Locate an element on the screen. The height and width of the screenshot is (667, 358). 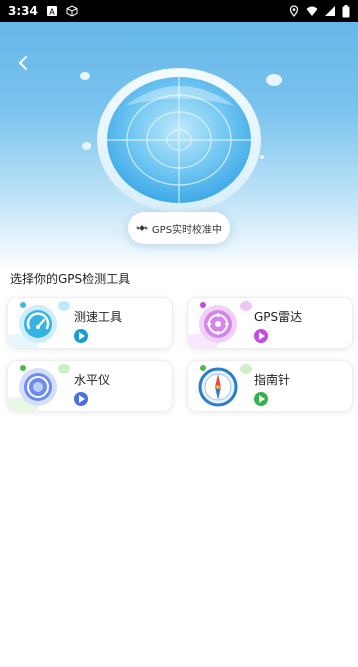
tool-label: 测速工具 is located at coordinates (98, 317).